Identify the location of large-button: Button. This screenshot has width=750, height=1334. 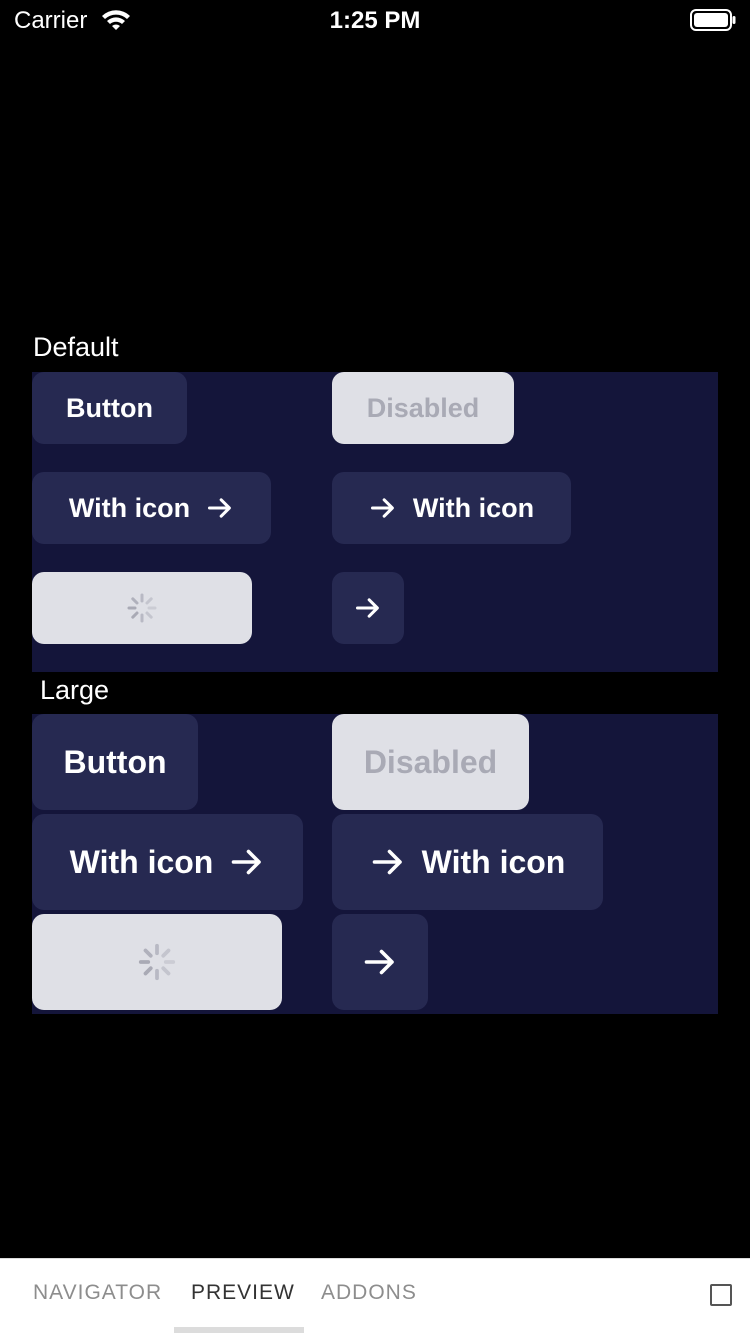
(115, 762).